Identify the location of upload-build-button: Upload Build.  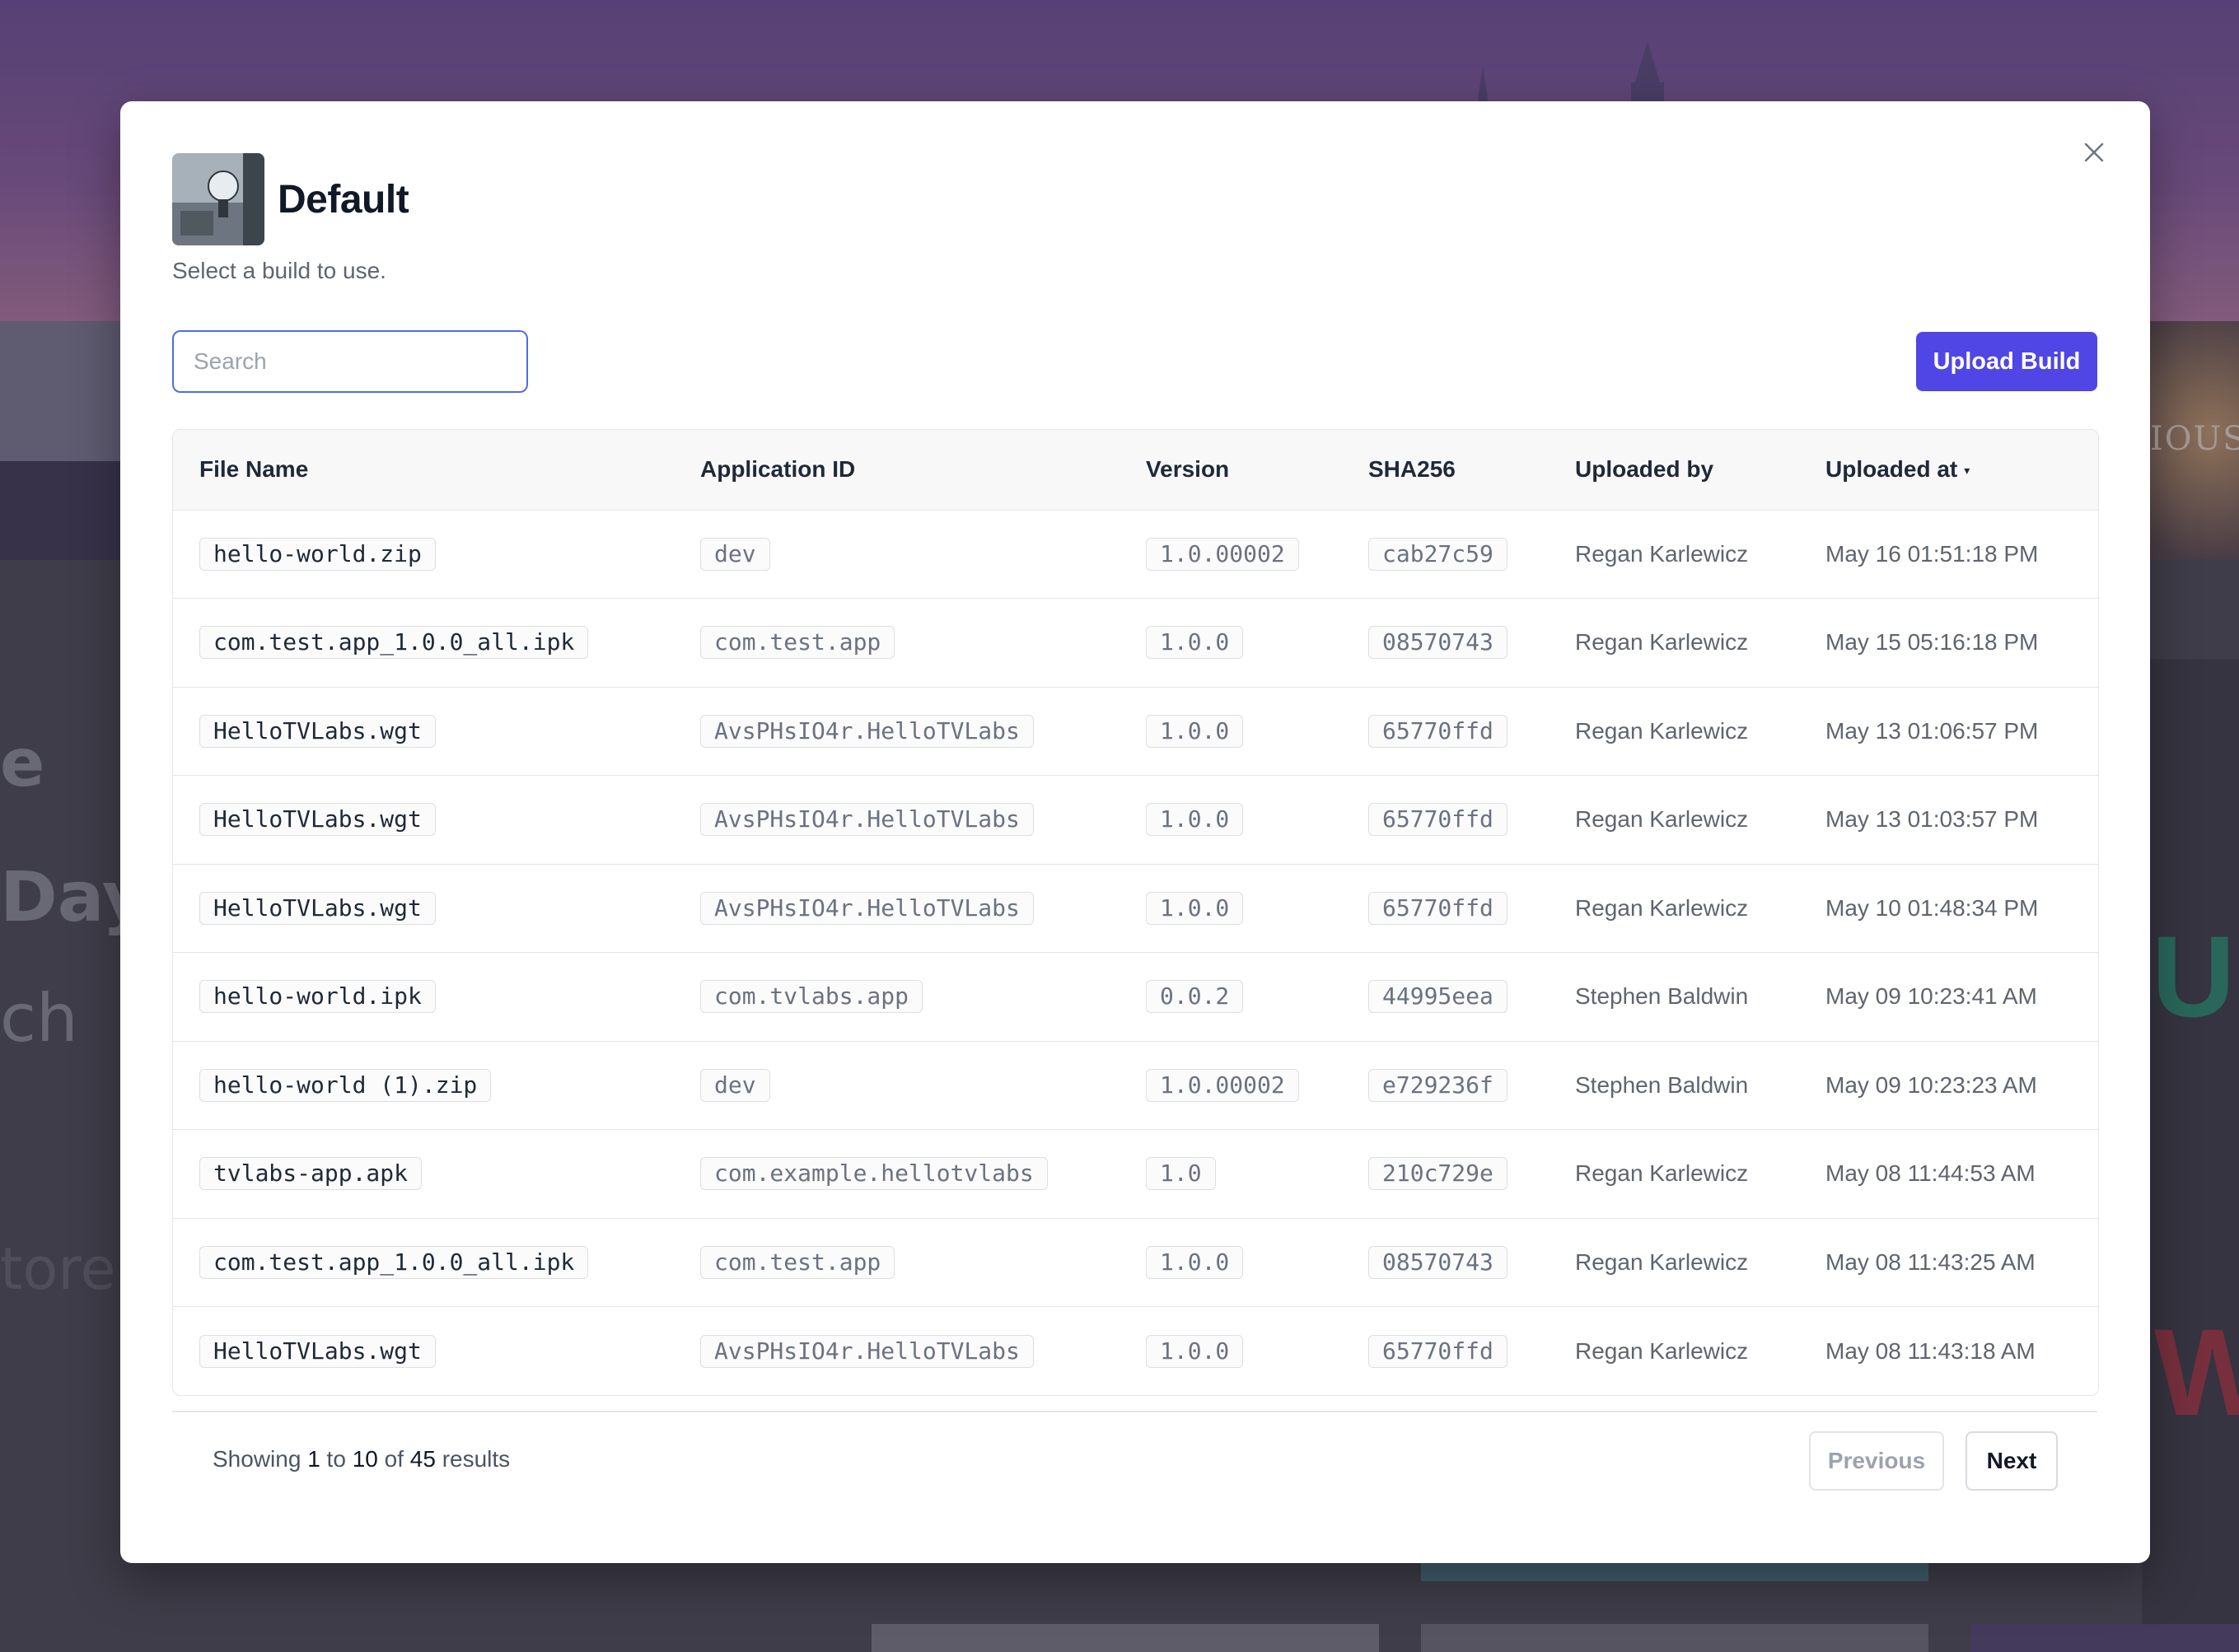
(2006, 361).